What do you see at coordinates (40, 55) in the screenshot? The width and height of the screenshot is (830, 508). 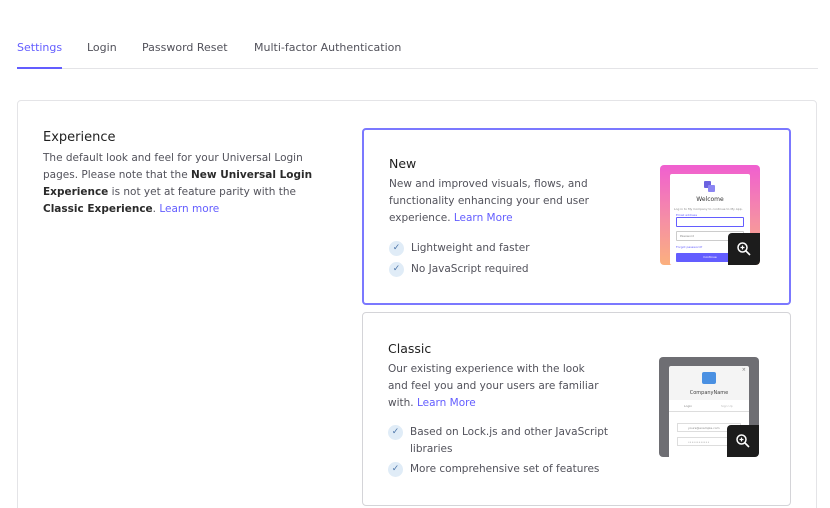 I see `tab-settings: Settings` at bounding box center [40, 55].